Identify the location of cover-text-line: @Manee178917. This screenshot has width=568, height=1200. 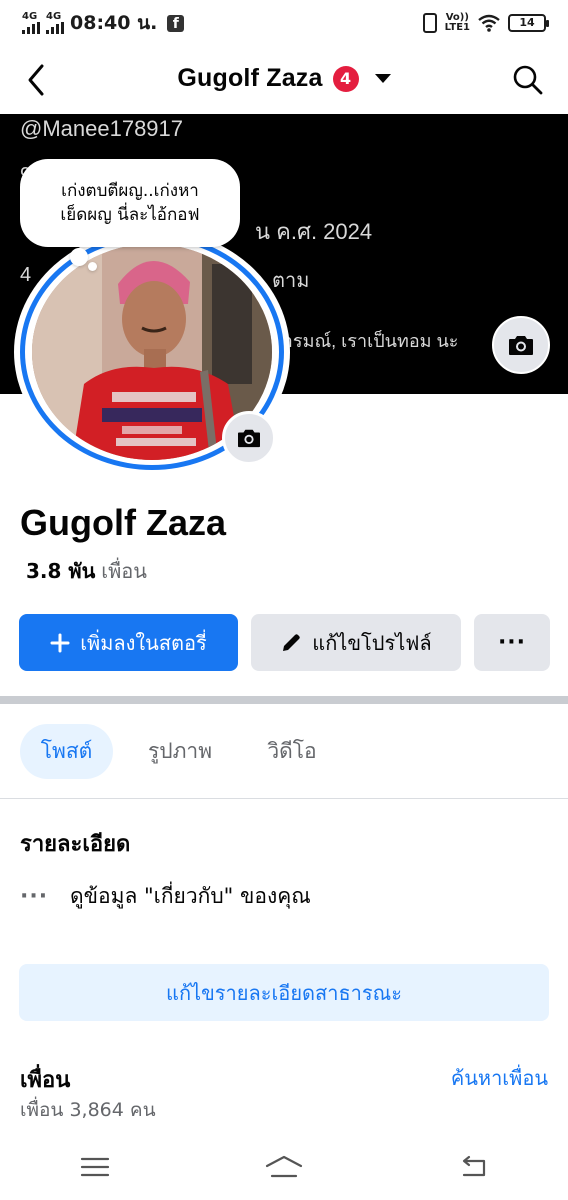
(102, 128).